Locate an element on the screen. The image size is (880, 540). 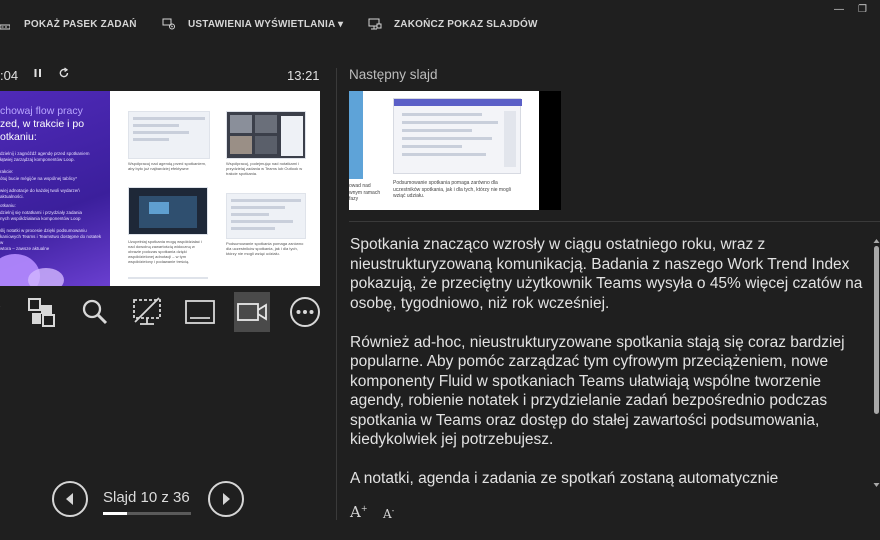
decrease-font-label: A is located at coordinates (387, 514).